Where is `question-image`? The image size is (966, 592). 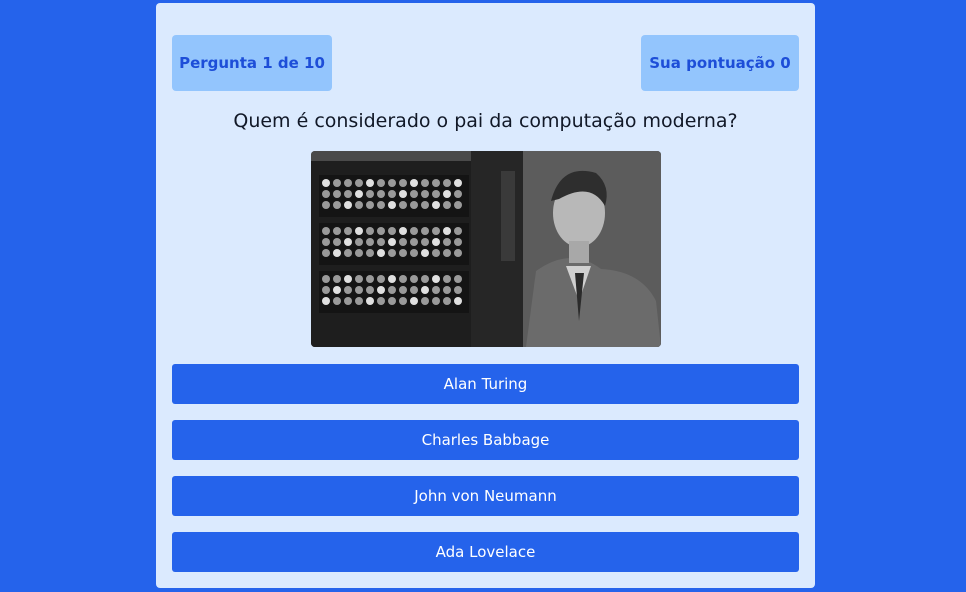 question-image is located at coordinates (486, 249).